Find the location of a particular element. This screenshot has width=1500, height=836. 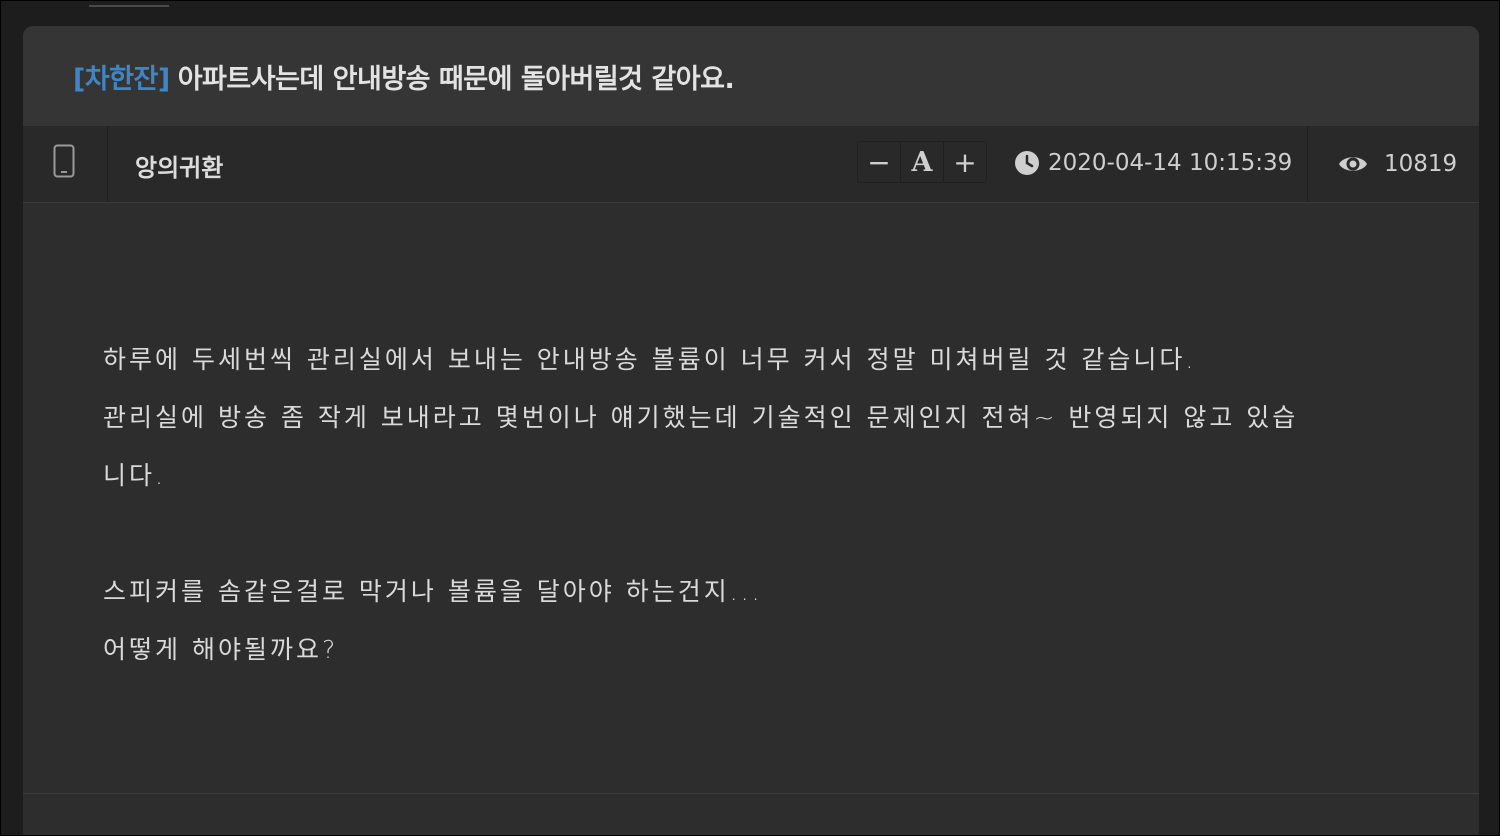

view-count-value: 10819 is located at coordinates (1421, 164).